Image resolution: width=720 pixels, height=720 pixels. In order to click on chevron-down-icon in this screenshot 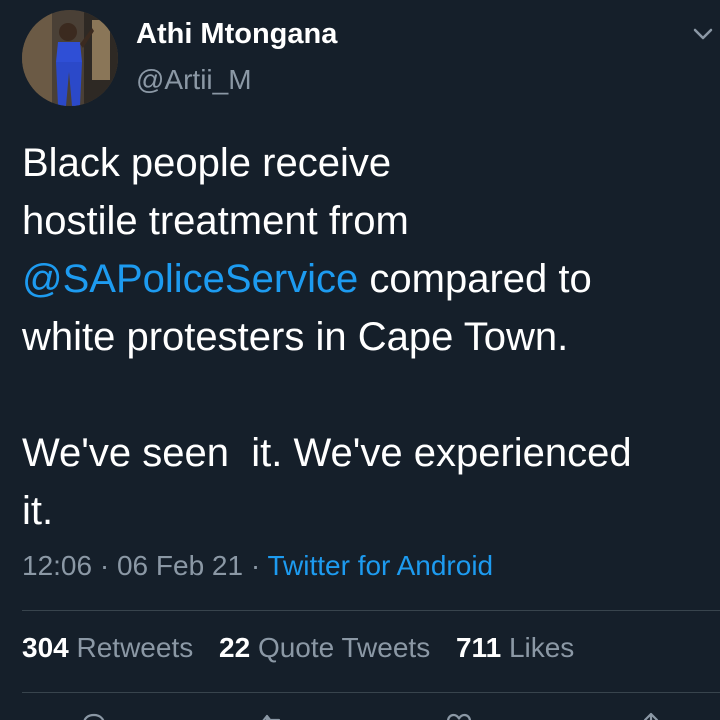, I will do `click(703, 34)`.